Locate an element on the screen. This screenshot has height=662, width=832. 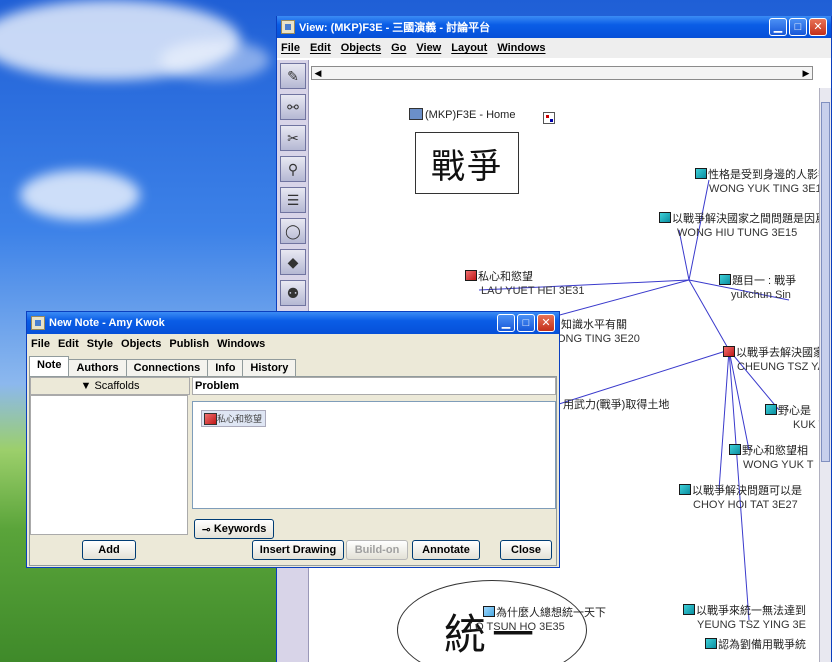
note-node: 為什麼人總想統一天下 LO TSUN HO 3E35 is located at coordinates (537, 620).